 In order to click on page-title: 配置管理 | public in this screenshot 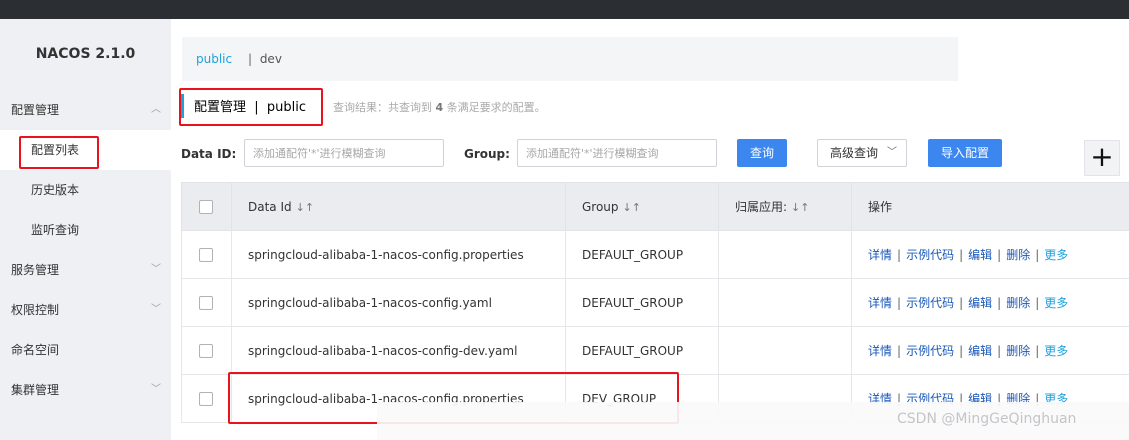, I will do `click(250, 107)`.